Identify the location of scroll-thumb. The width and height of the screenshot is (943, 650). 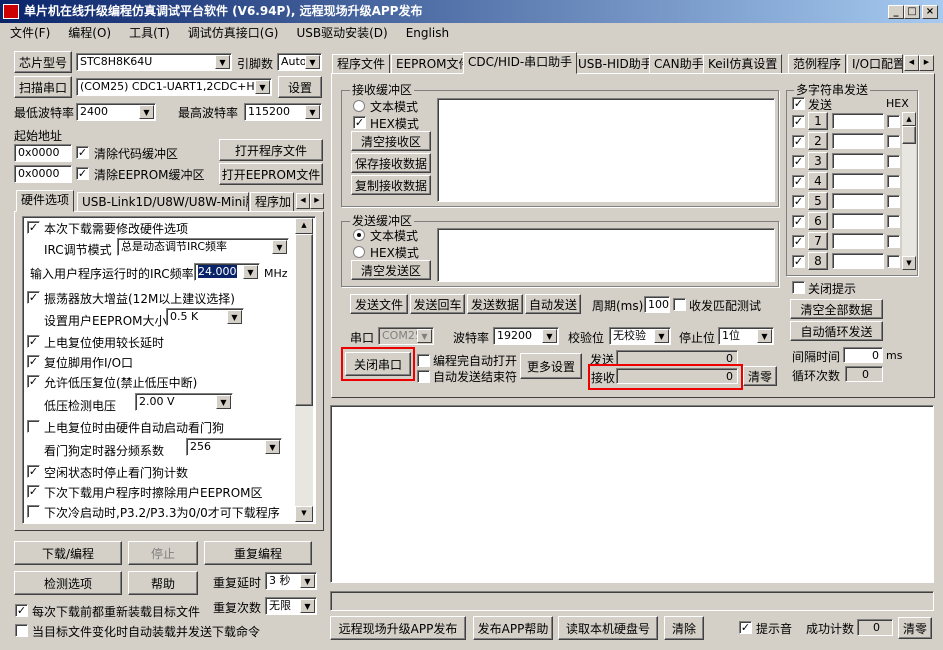
(304, 320).